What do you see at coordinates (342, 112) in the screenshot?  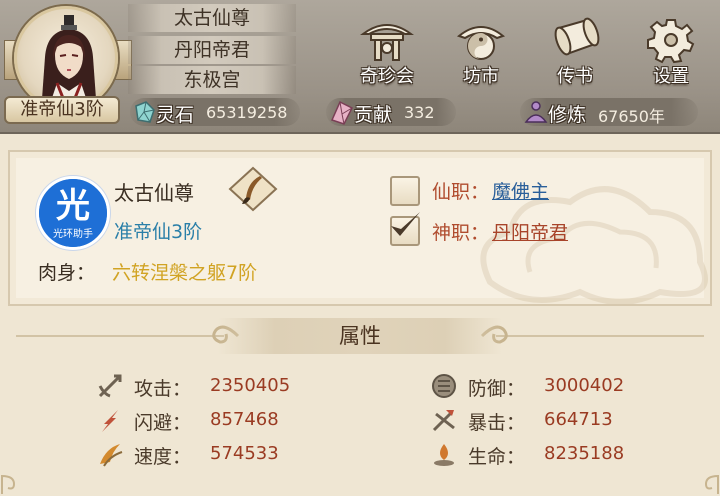 I see `contribution-icon` at bounding box center [342, 112].